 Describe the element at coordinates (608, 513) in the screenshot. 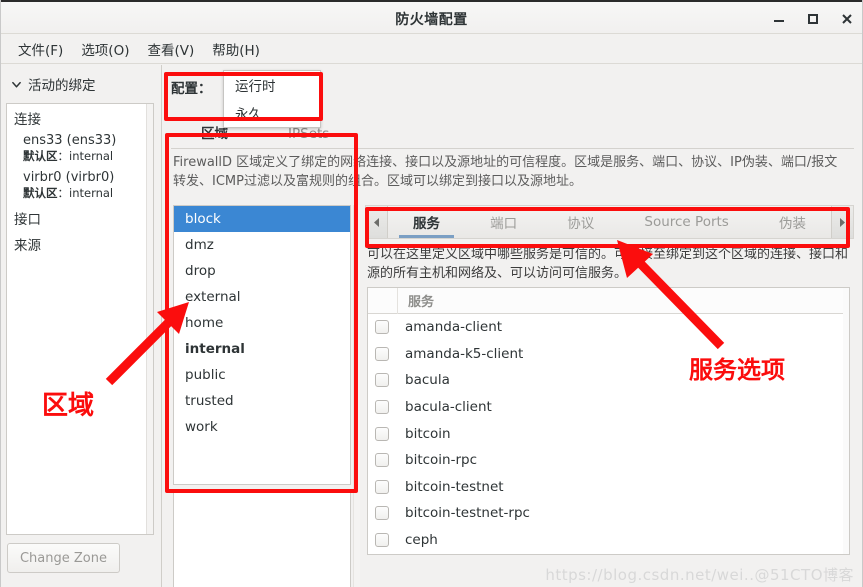

I see `table-row: bitcoin-testnet-rpc` at that location.